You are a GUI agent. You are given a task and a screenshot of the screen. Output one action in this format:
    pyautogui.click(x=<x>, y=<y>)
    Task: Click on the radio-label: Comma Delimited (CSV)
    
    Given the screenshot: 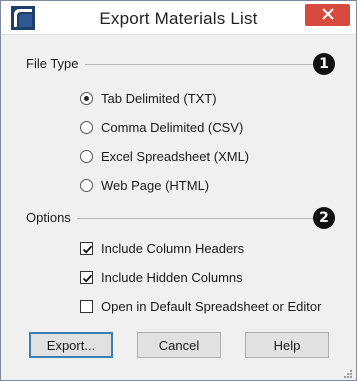 What is the action you would take?
    pyautogui.click(x=172, y=127)
    